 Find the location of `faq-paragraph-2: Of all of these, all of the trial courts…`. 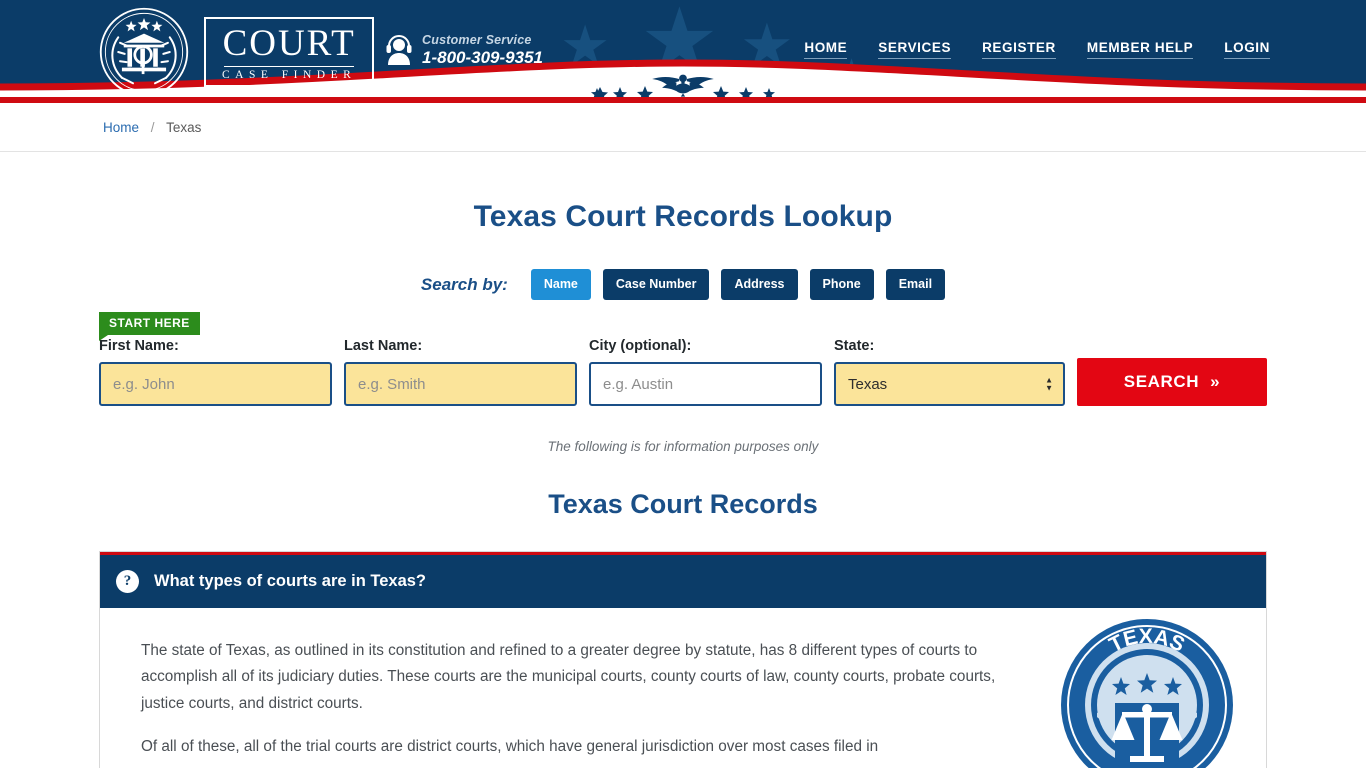

faq-paragraph-2: Of all of these, all of the trial courts… is located at coordinates (510, 747).